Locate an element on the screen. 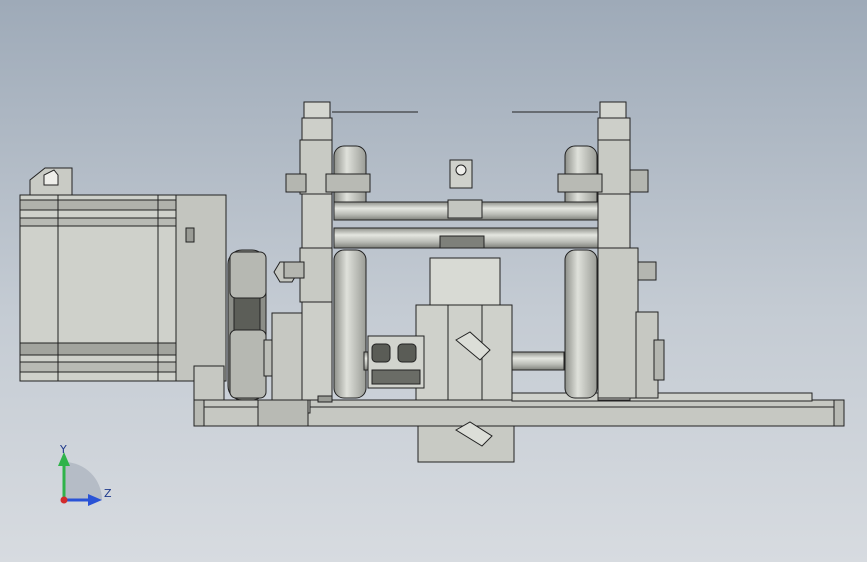  y-axis-label: Y is located at coordinates (63, 449).